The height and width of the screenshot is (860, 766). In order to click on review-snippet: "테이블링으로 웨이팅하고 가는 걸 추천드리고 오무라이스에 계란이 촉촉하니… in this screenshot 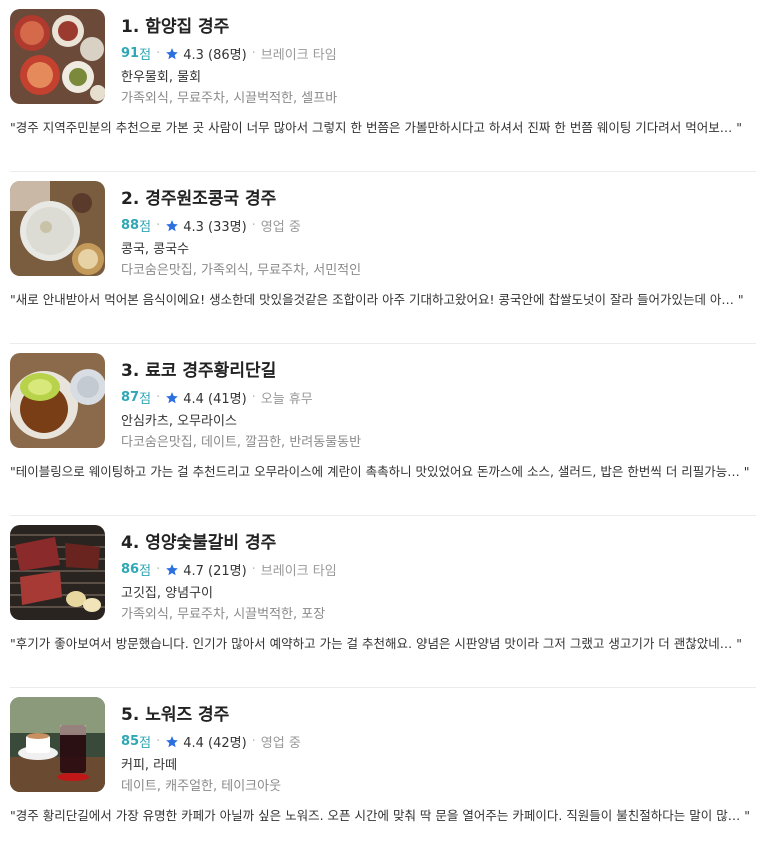, I will do `click(384, 470)`.